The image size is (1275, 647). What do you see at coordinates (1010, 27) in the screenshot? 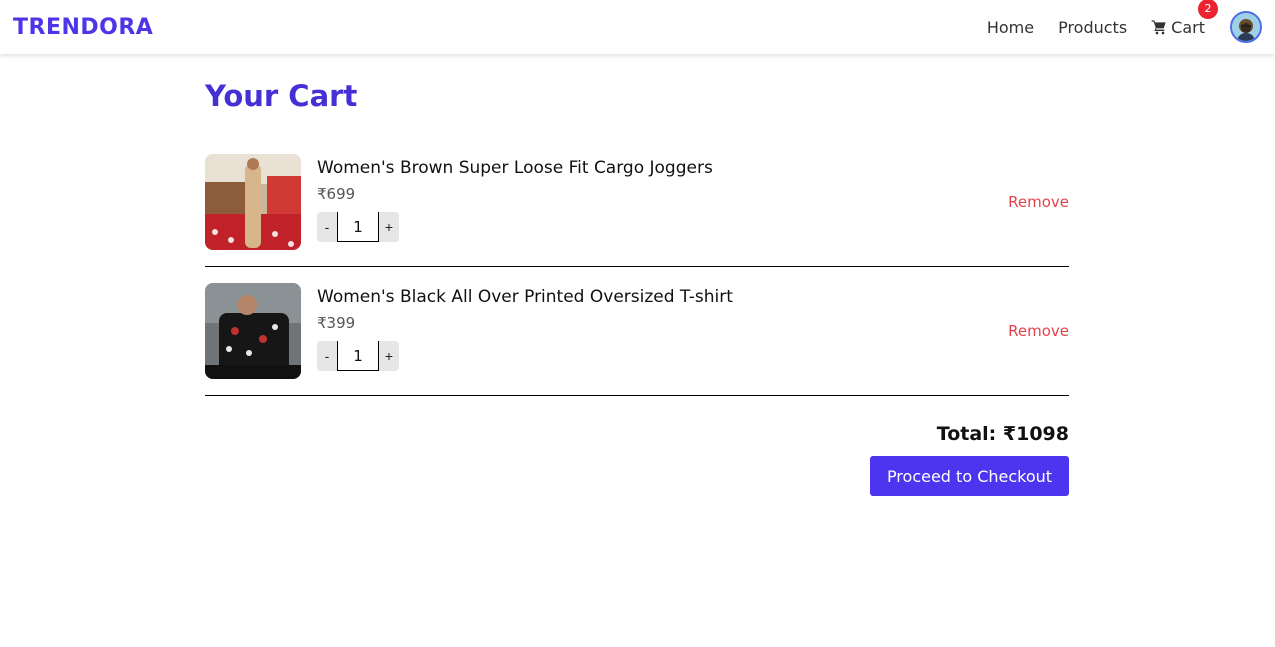
I see `nav-home-link: Home` at bounding box center [1010, 27].